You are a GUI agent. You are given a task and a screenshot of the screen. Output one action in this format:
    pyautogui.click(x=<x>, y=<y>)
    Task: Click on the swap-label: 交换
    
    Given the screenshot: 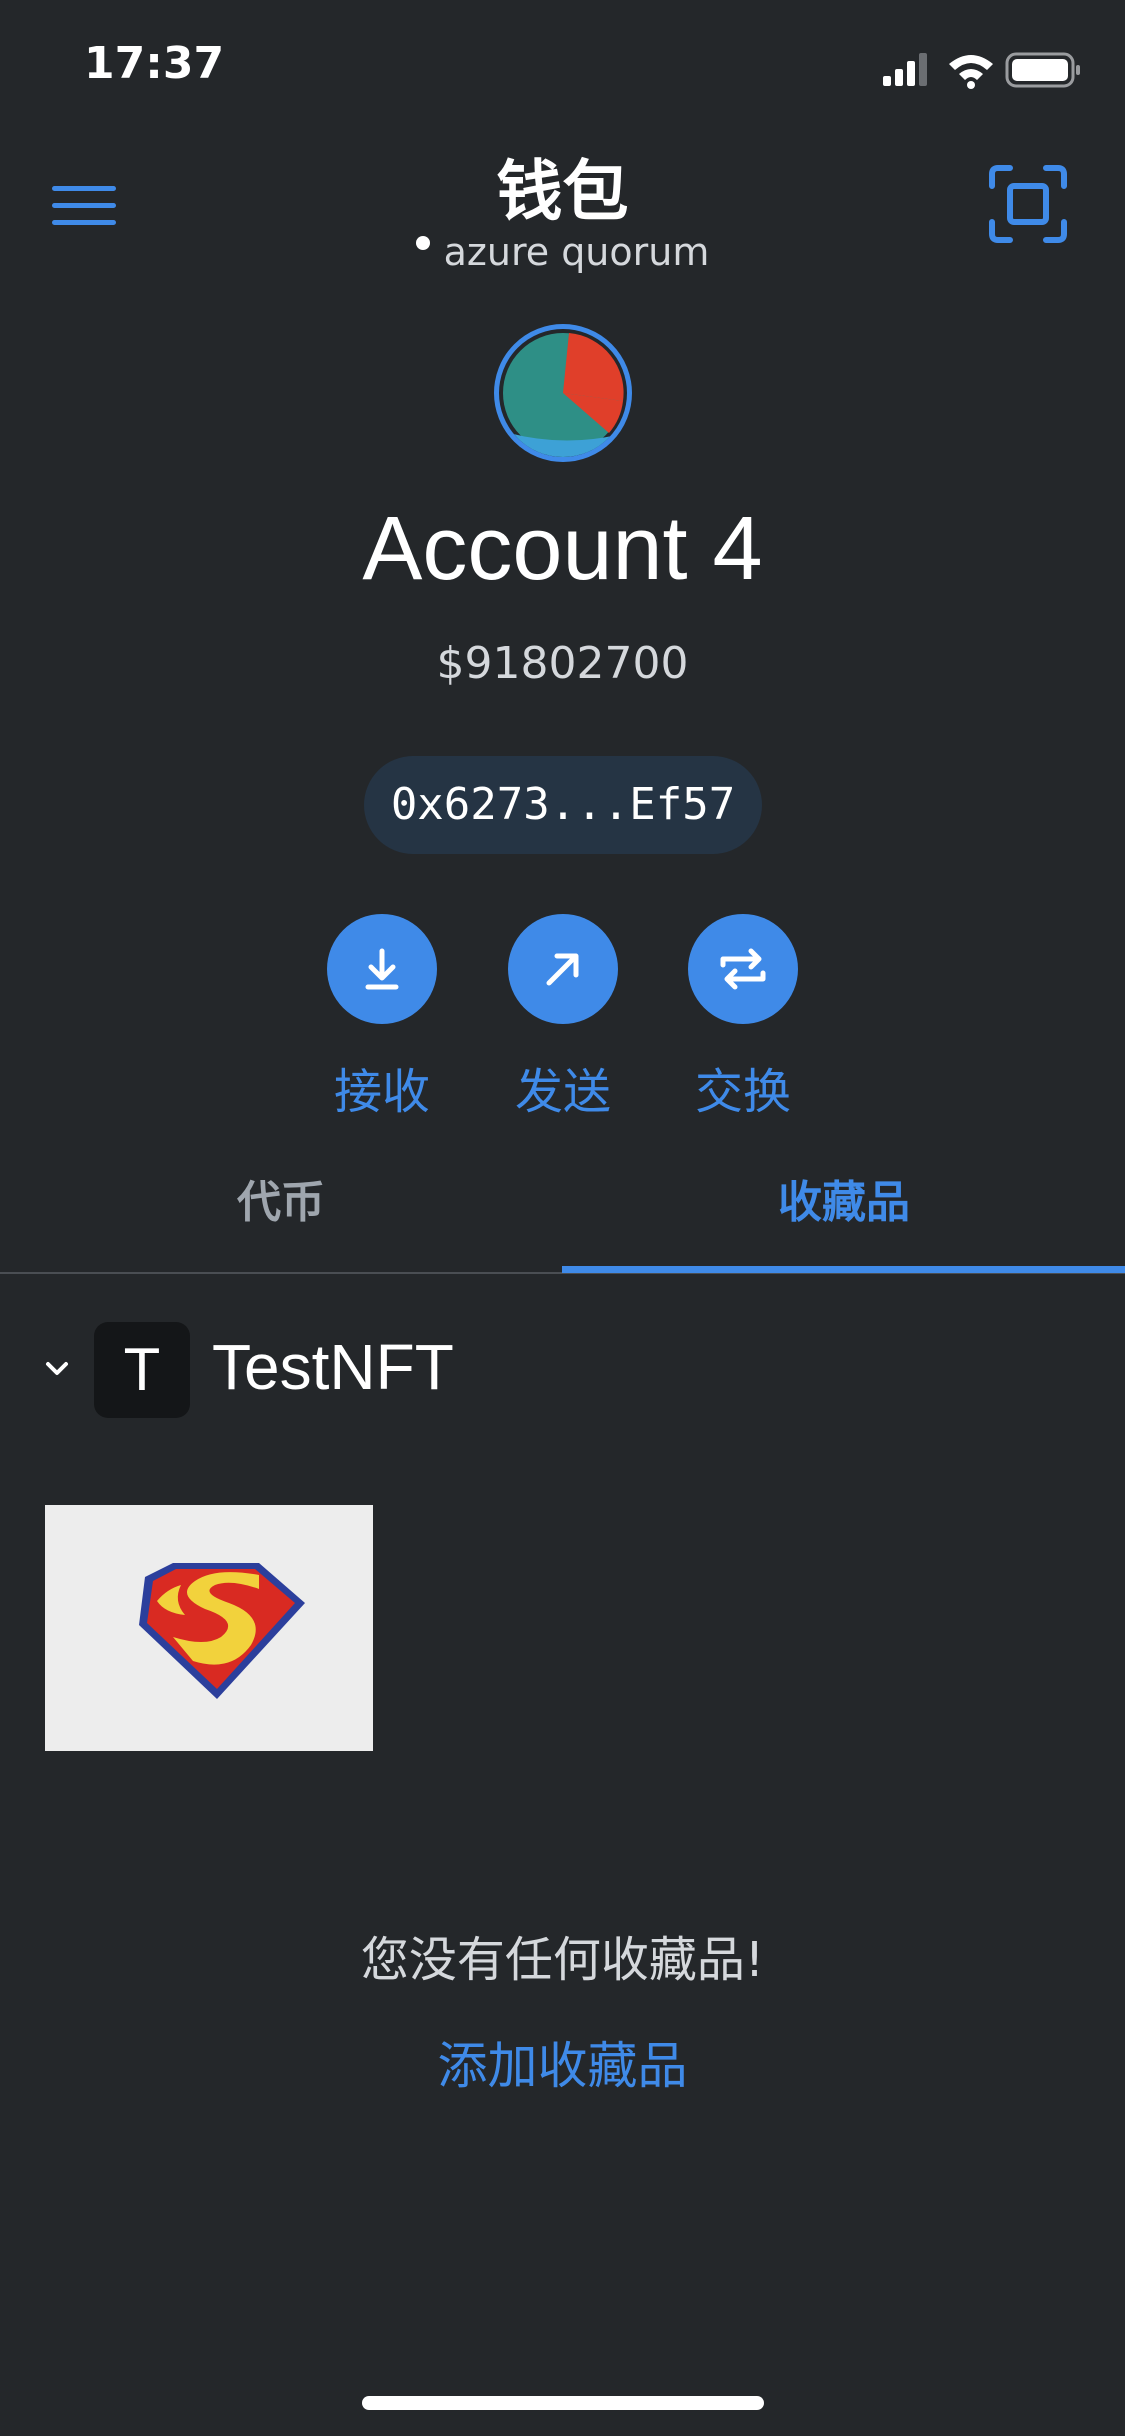 What is the action you would take?
    pyautogui.click(x=742, y=1092)
    